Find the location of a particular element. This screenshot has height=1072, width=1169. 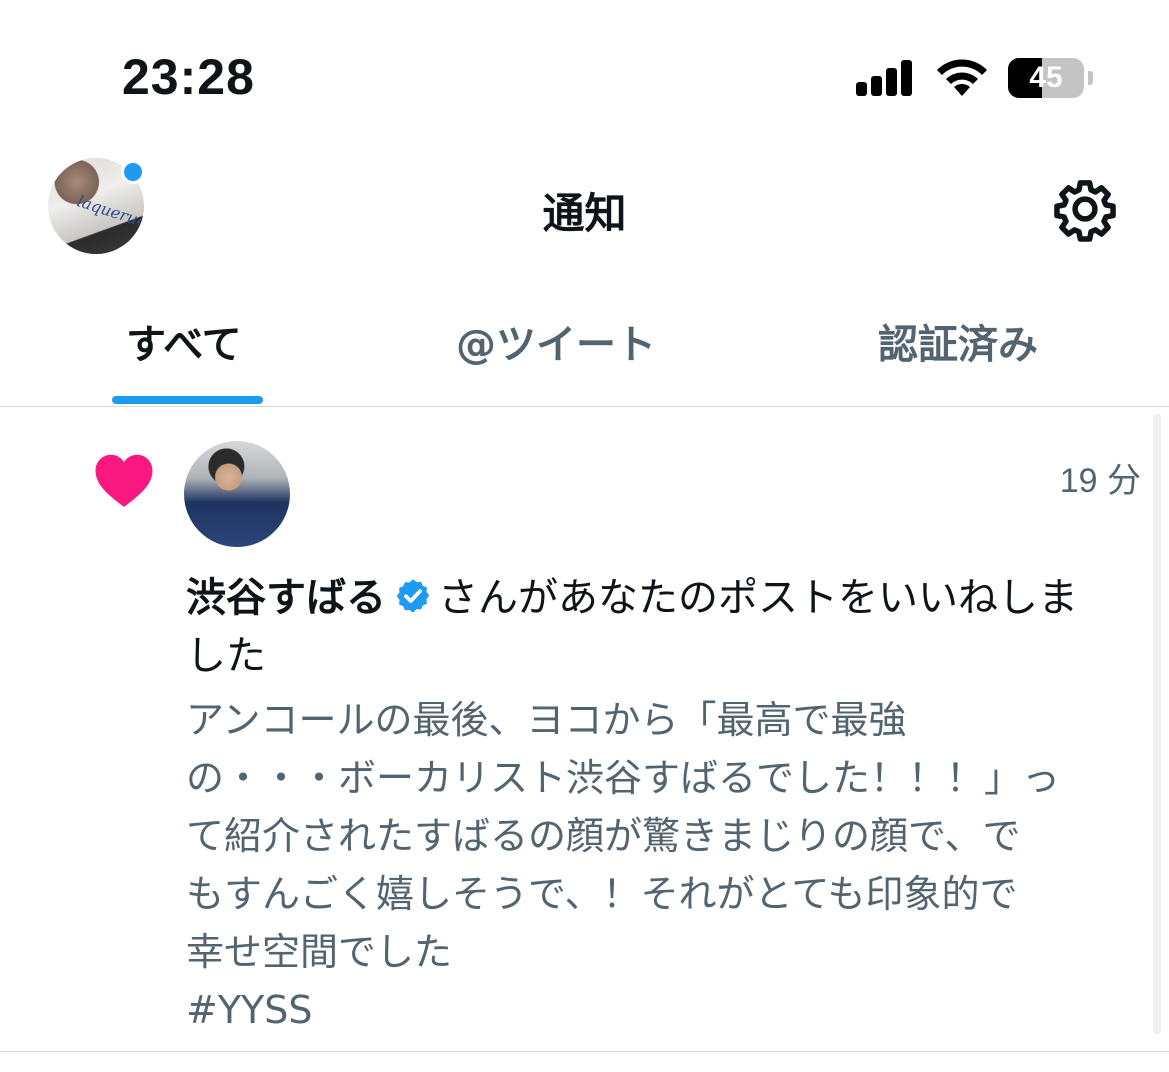

hashtag: #YYSS is located at coordinates (666, 1010).